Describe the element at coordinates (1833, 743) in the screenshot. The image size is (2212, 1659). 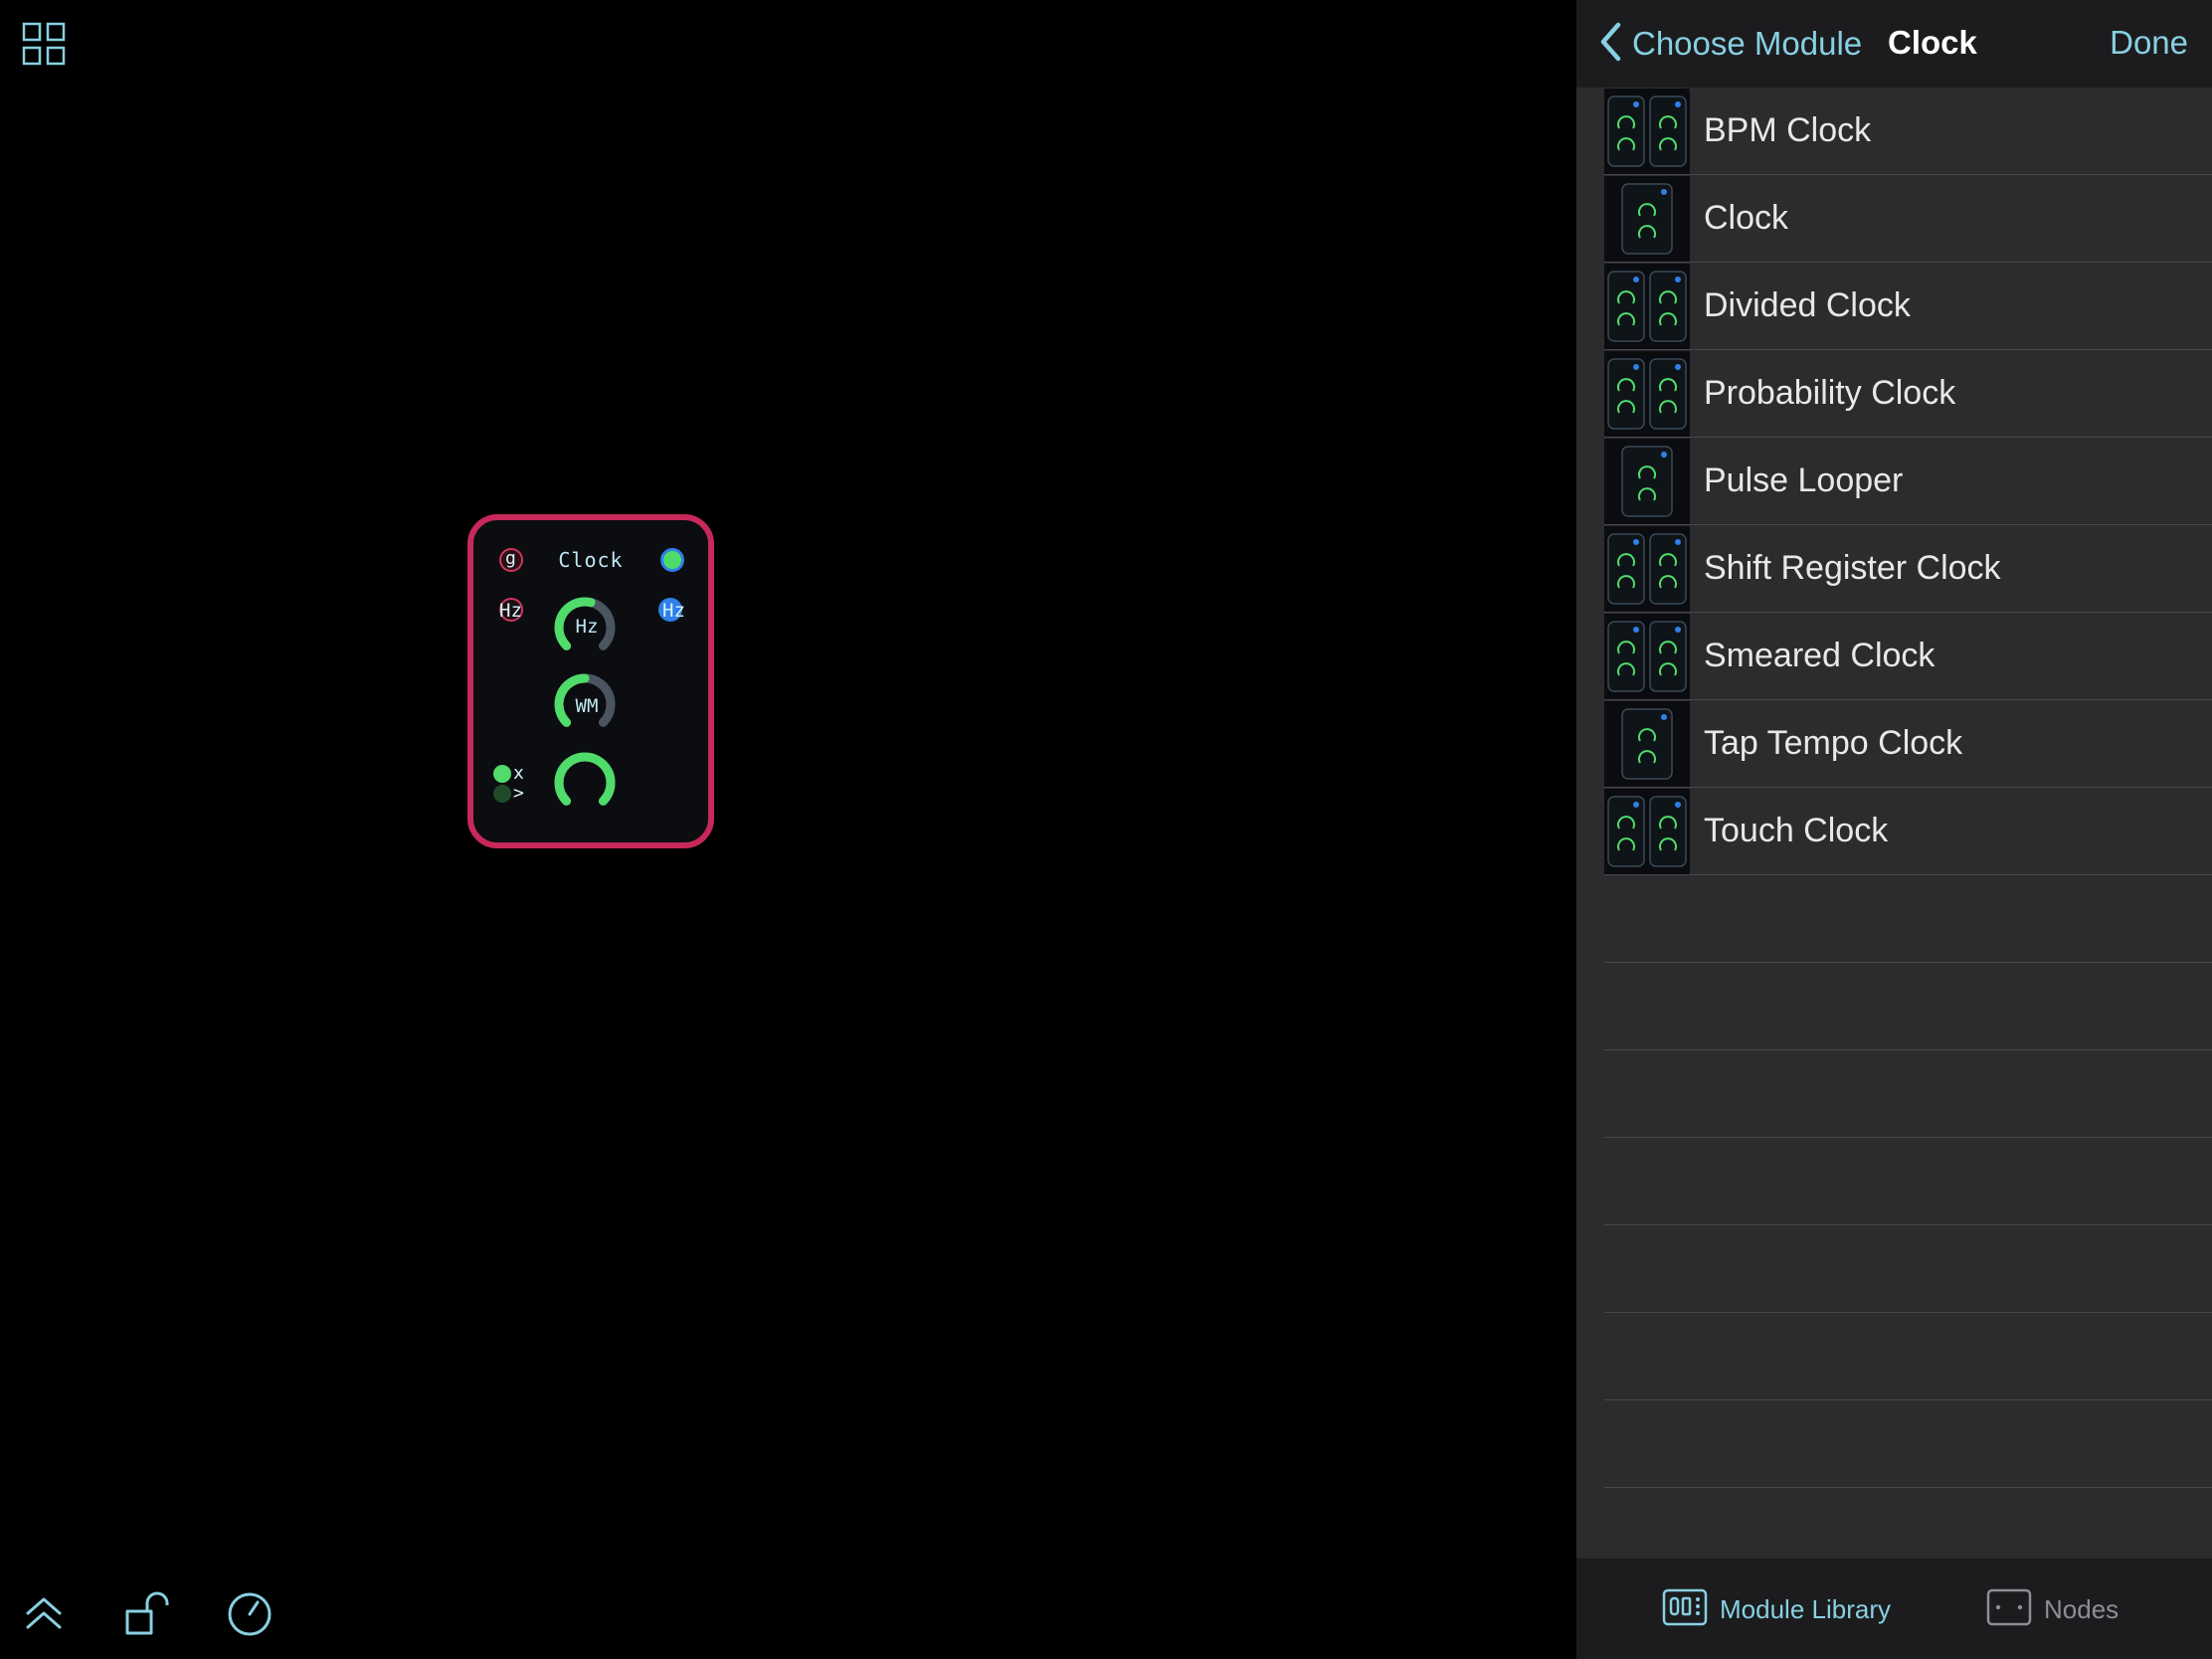
I see `list-item-label: Tap Tempo Clock` at that location.